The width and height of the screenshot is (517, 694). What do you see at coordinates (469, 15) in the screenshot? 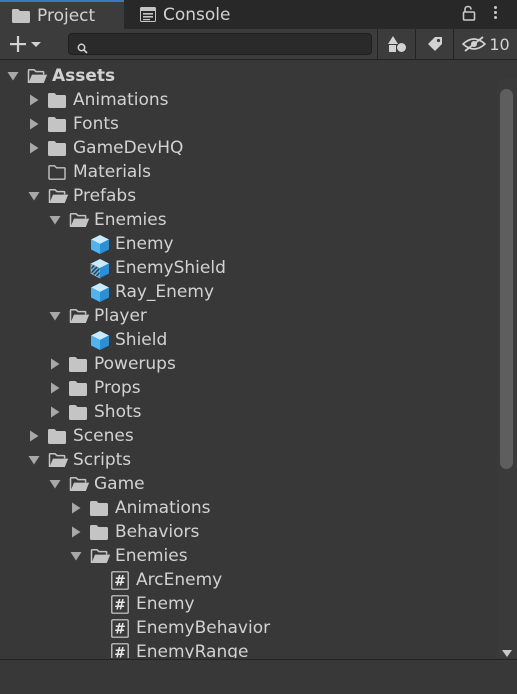
I see `lock-icon` at bounding box center [469, 15].